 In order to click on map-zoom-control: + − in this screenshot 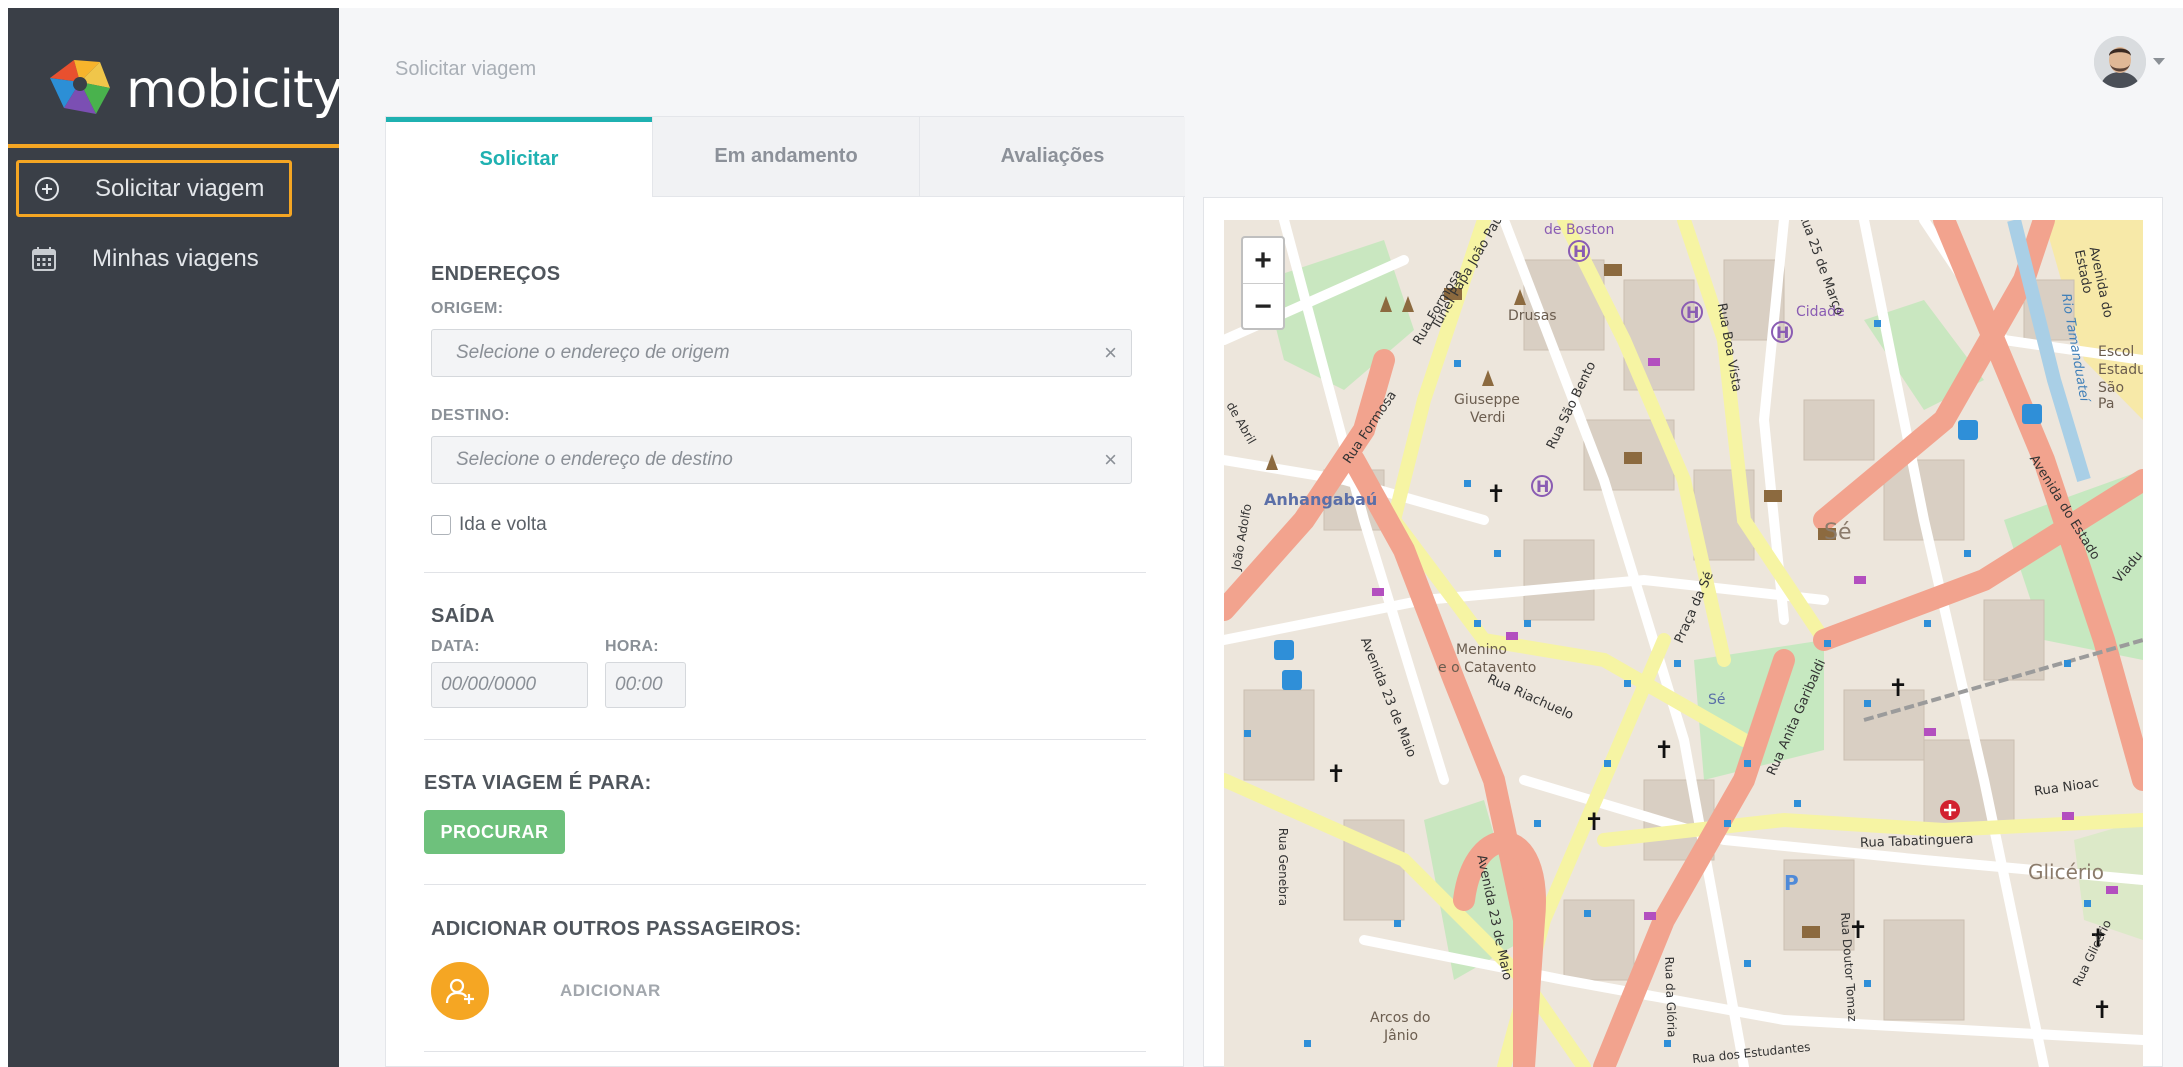, I will do `click(1263, 283)`.